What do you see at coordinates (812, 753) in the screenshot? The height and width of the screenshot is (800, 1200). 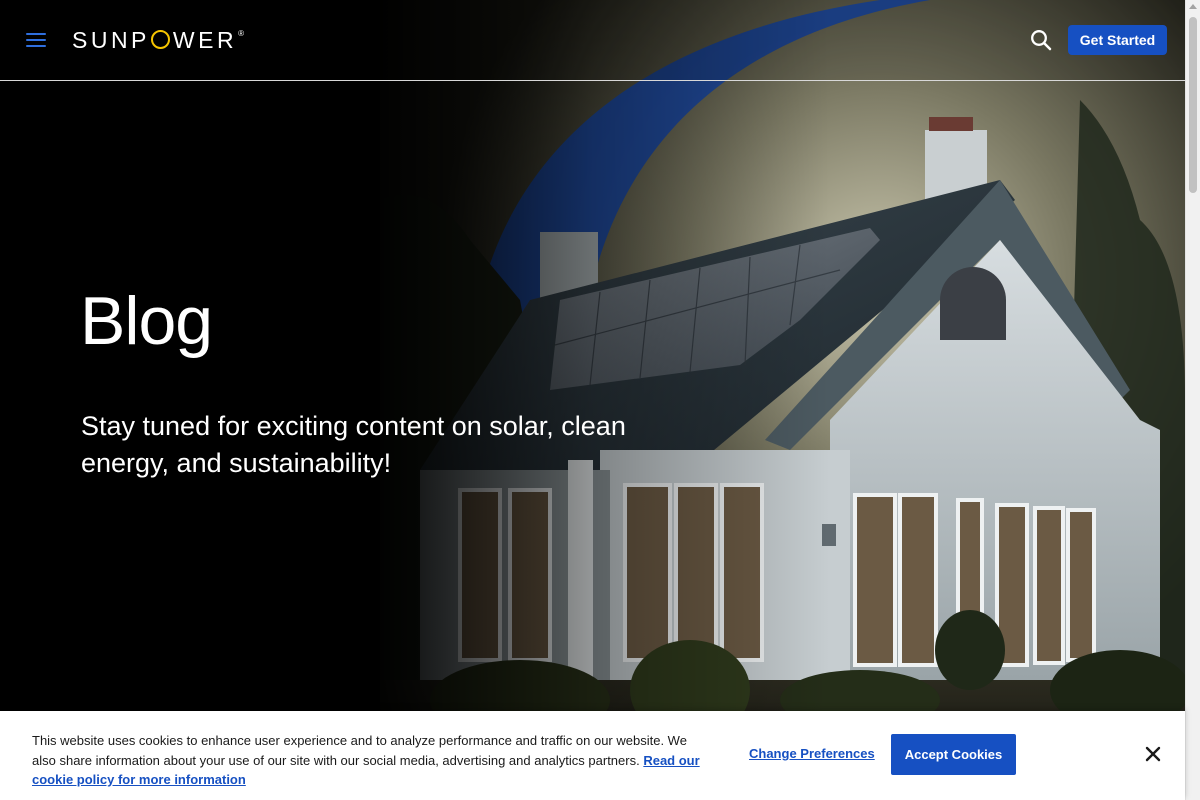 I see `change-preferences-link: Change Preferences` at bounding box center [812, 753].